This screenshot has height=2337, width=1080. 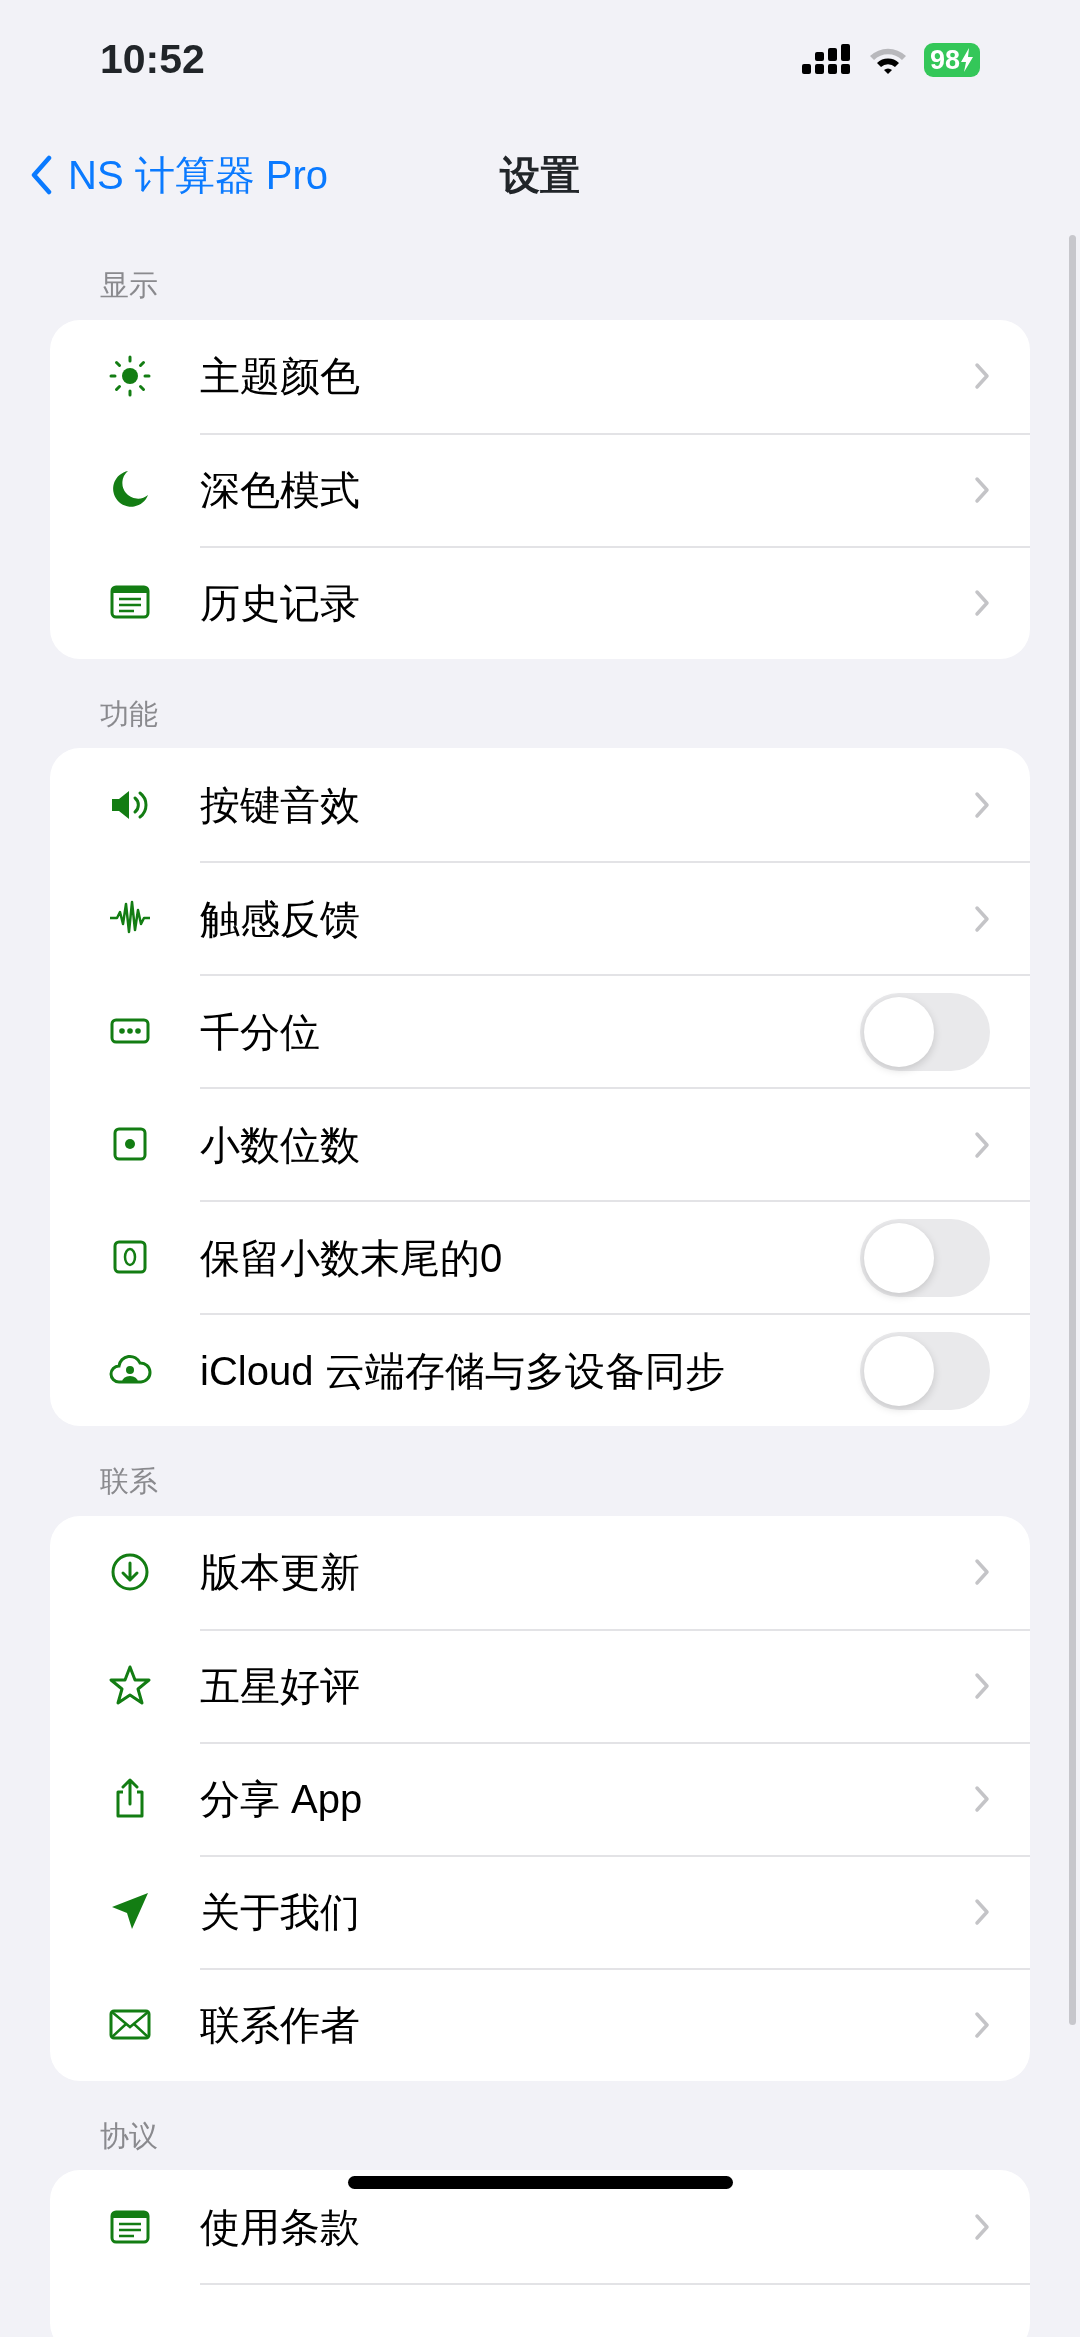 What do you see at coordinates (280, 2227) in the screenshot?
I see `setting-label: 使用条款` at bounding box center [280, 2227].